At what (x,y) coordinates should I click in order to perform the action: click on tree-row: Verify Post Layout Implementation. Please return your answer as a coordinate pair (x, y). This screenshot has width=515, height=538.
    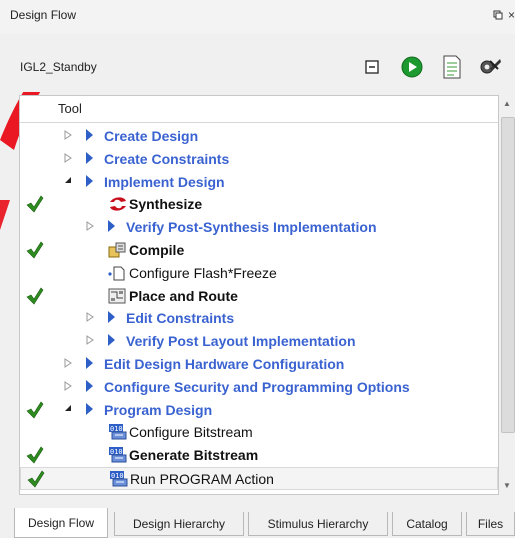
    Looking at the image, I should click on (259, 341).